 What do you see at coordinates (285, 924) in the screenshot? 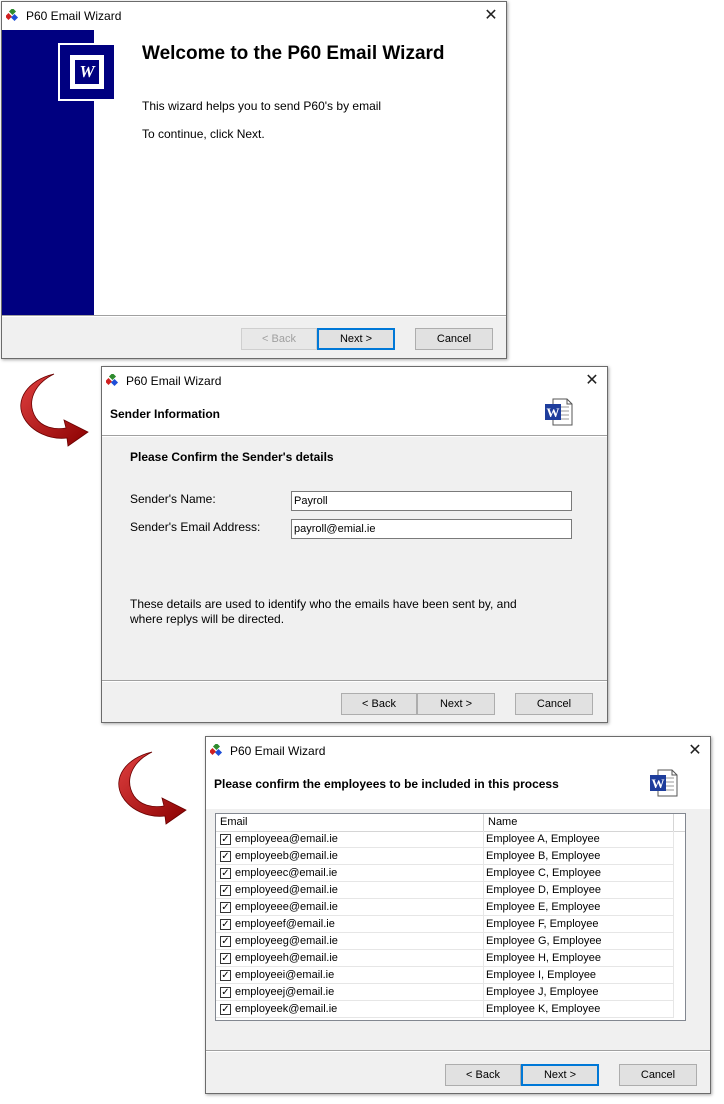
I see `employee-email: employeef@email.ie` at bounding box center [285, 924].